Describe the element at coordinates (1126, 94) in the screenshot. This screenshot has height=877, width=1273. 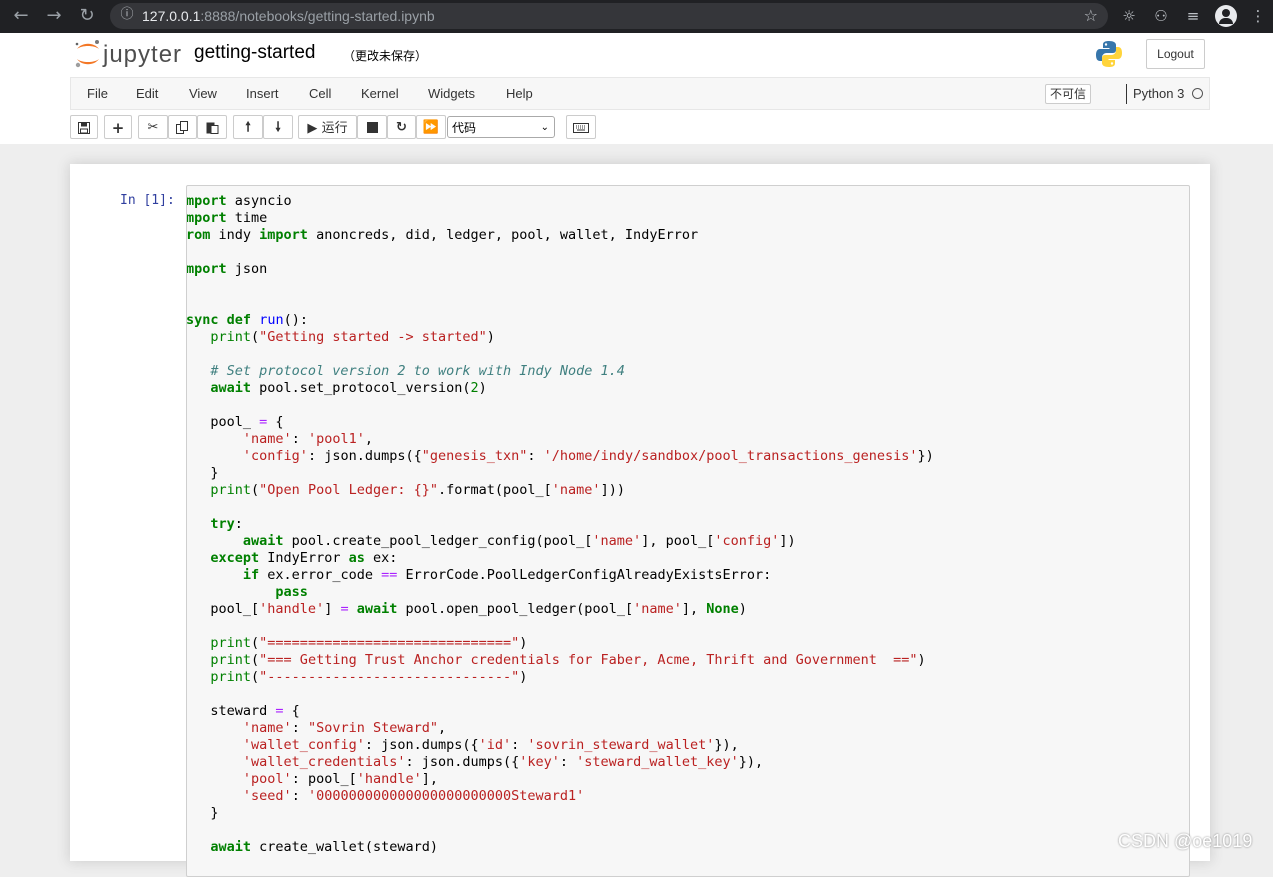
I see `kernel-divider` at that location.